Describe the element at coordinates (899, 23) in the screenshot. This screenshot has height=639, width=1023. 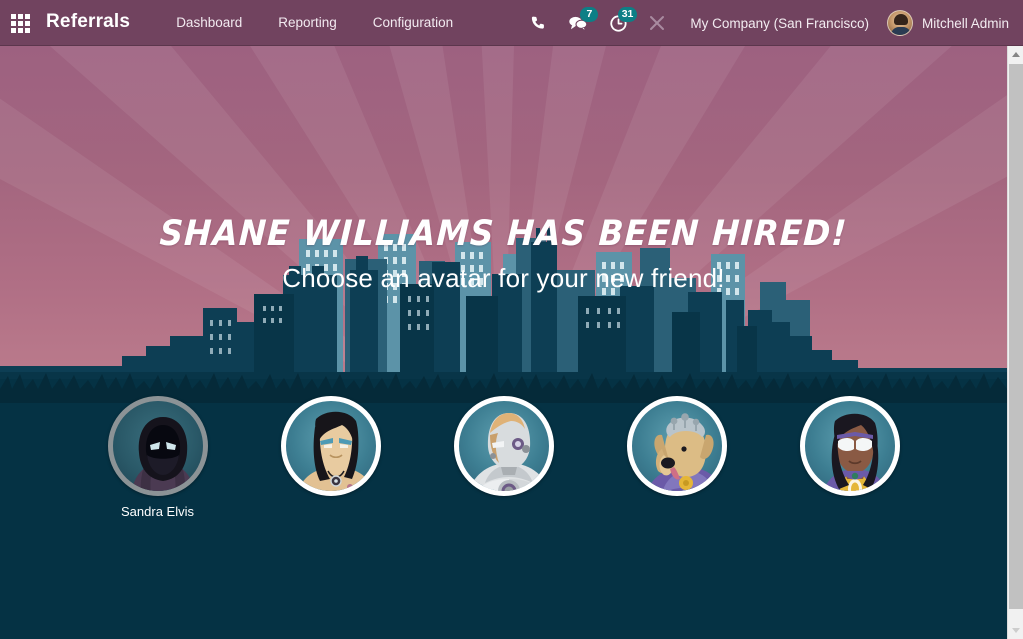
I see `avatar` at that location.